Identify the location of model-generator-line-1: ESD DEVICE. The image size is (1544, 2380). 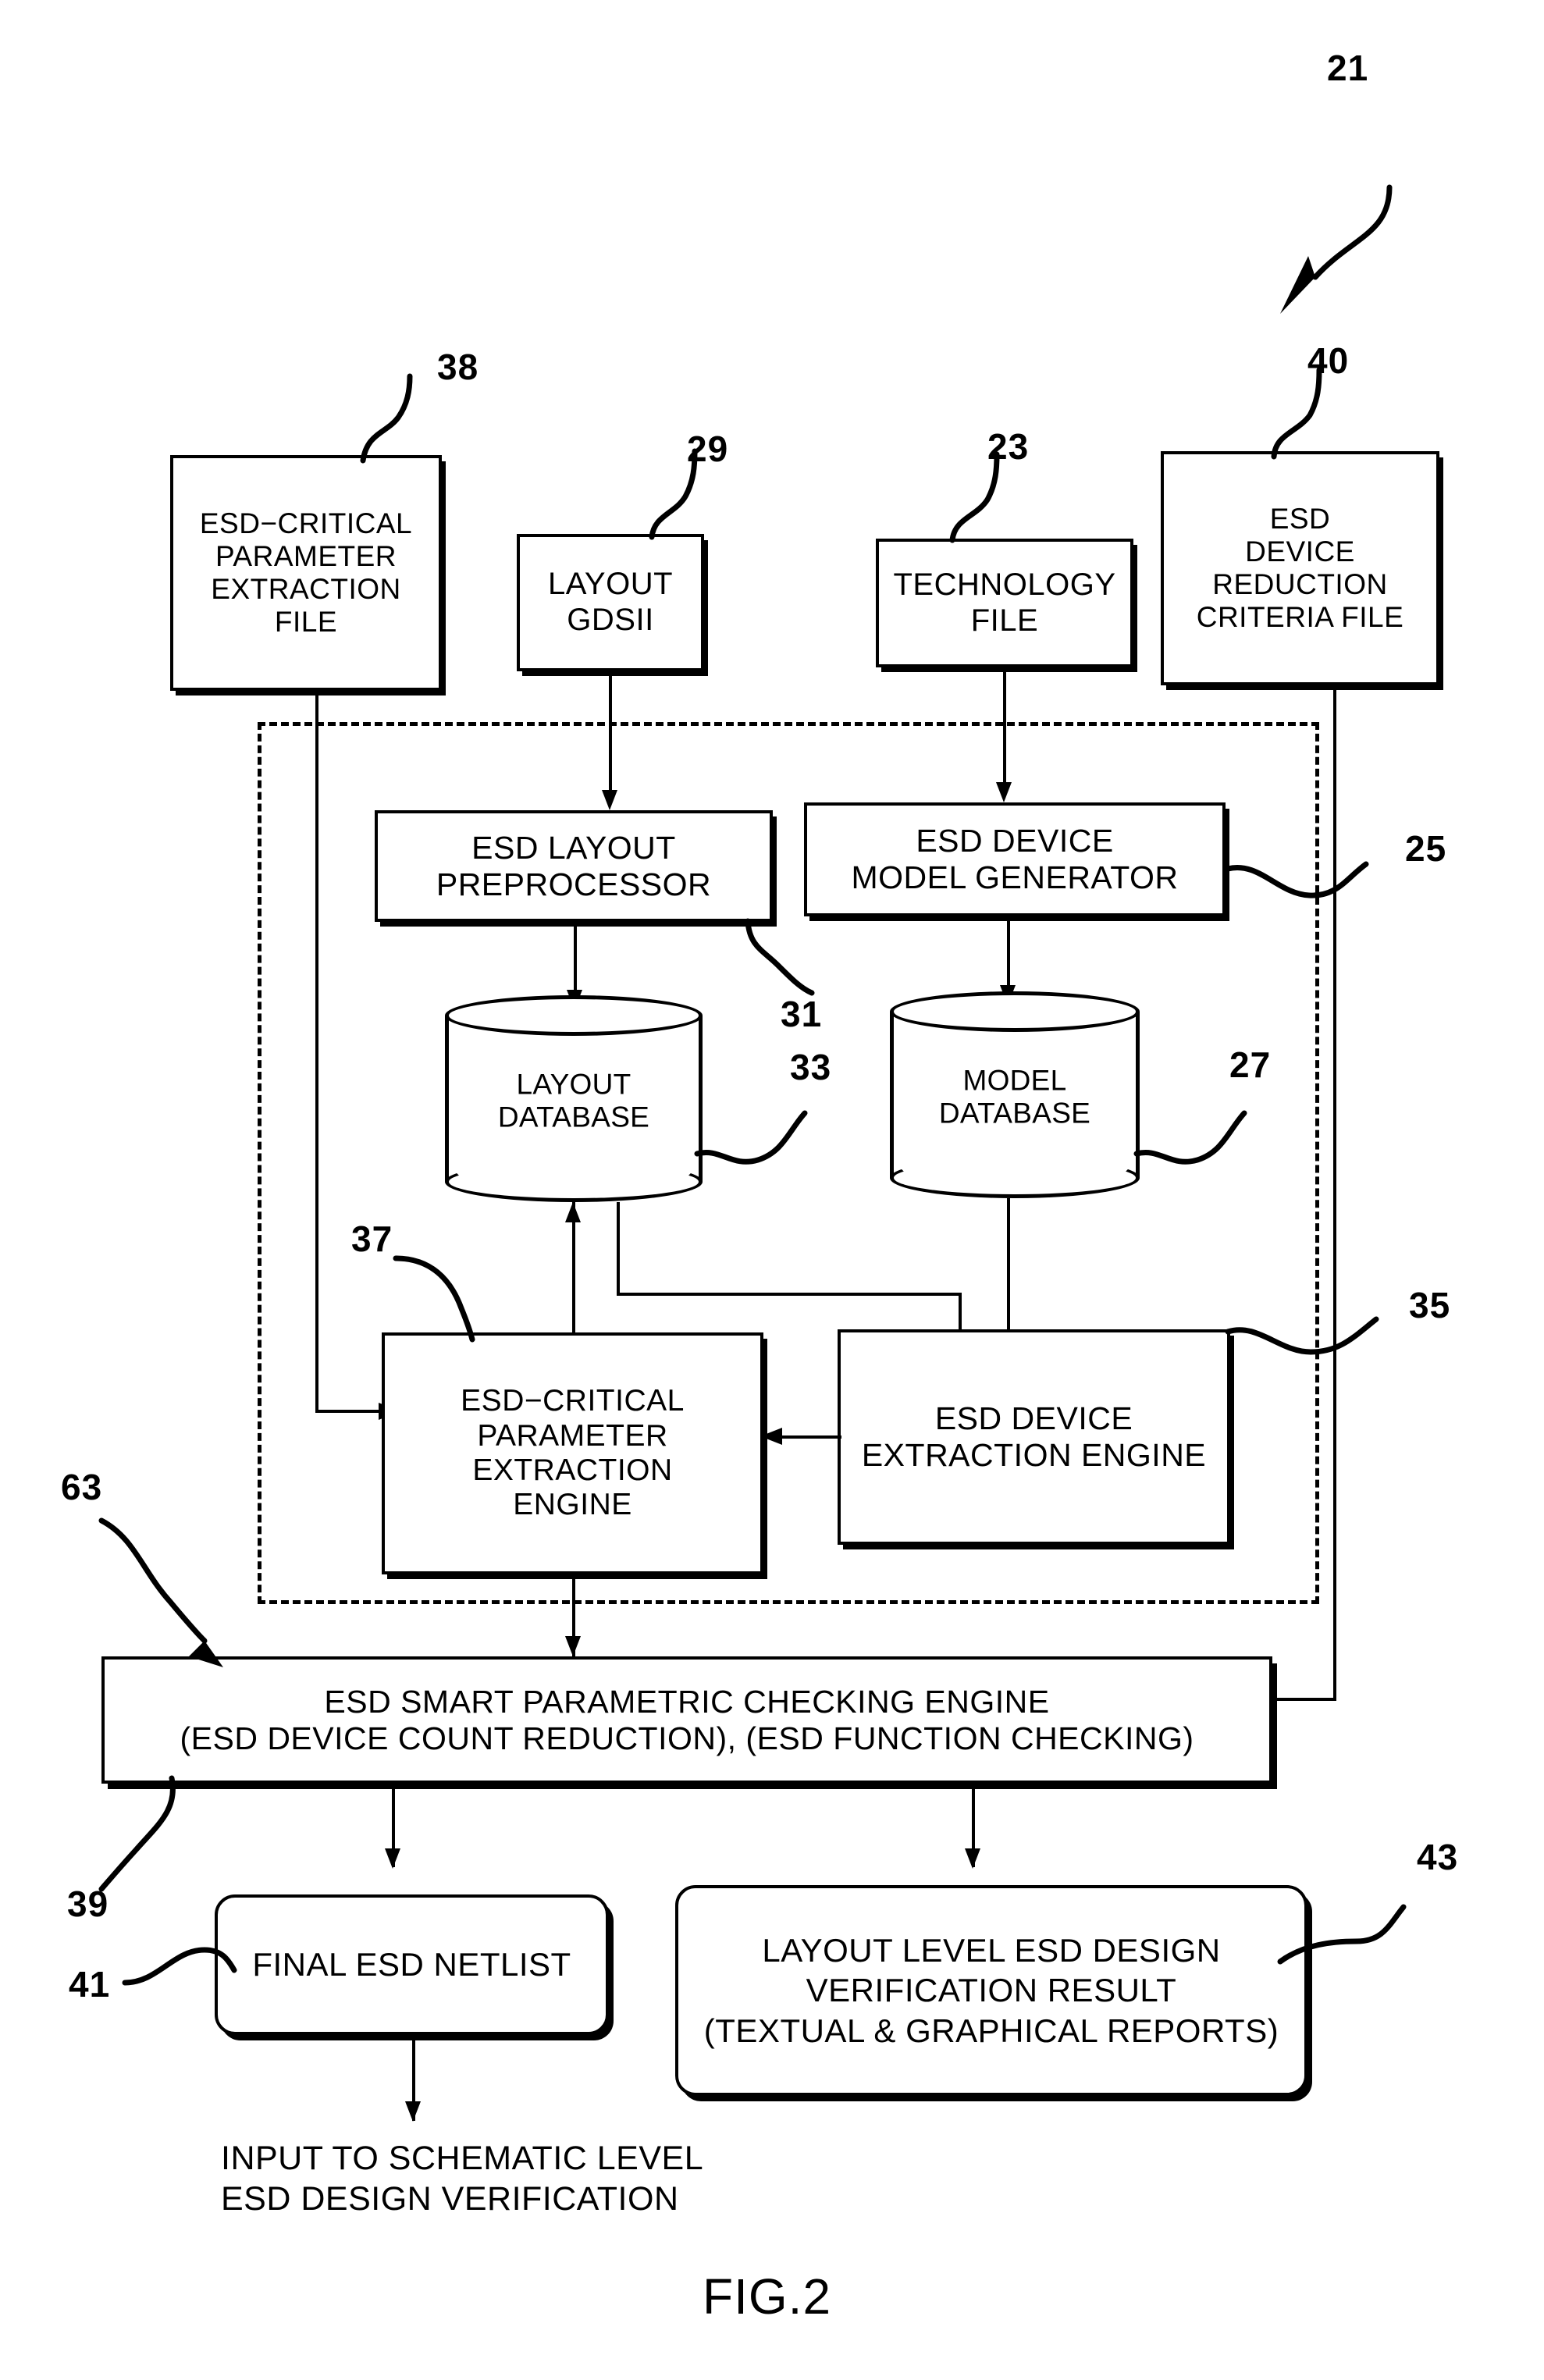
(1015, 841).